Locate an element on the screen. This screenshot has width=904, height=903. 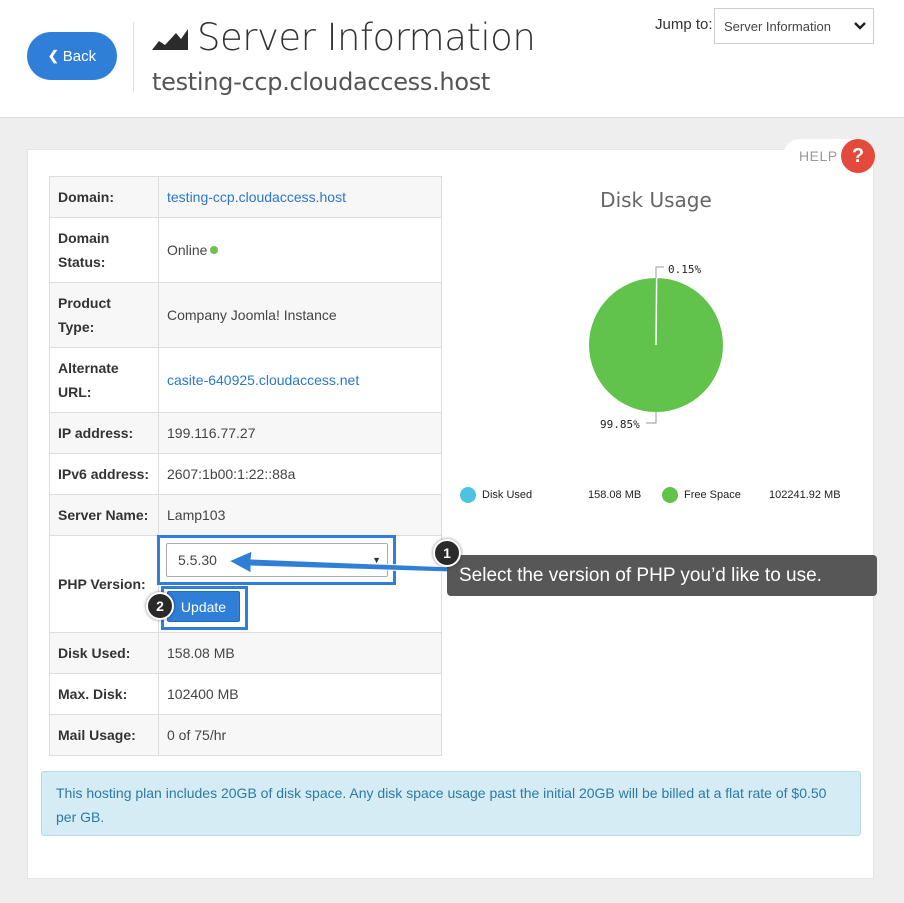
label-leader-bottom is located at coordinates (651, 418).